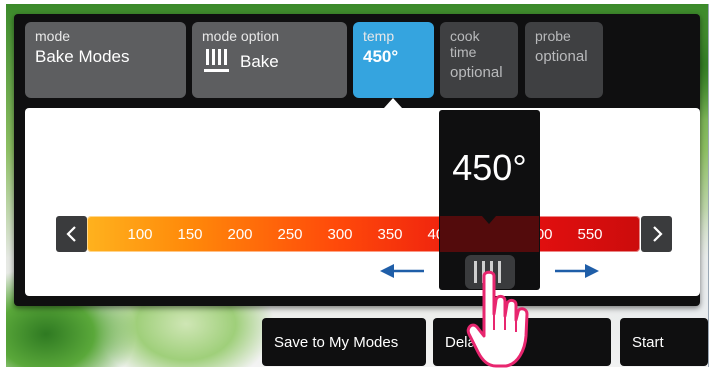 The width and height of the screenshot is (712, 371). Describe the element at coordinates (489, 167) in the screenshot. I see `selected-temperature: 450°` at that location.